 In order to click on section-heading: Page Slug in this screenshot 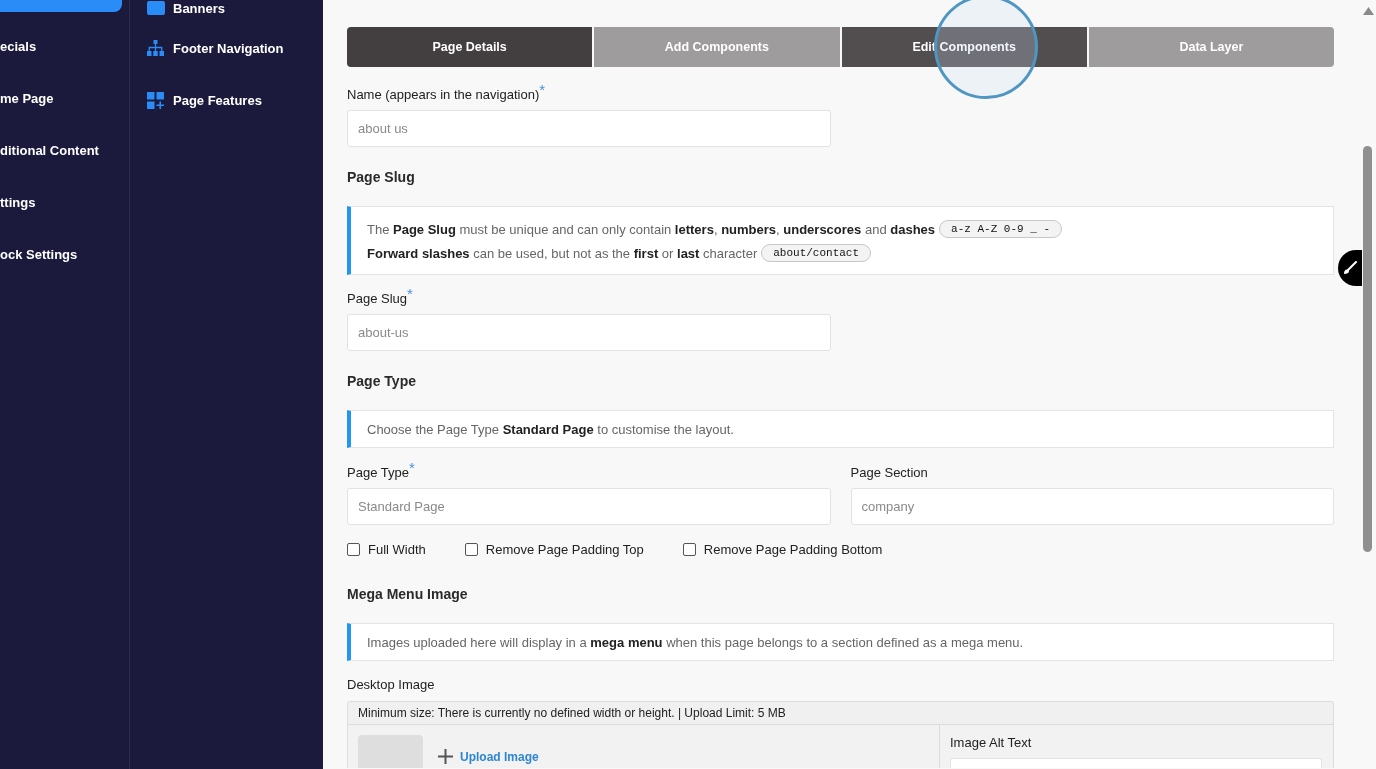, I will do `click(381, 177)`.